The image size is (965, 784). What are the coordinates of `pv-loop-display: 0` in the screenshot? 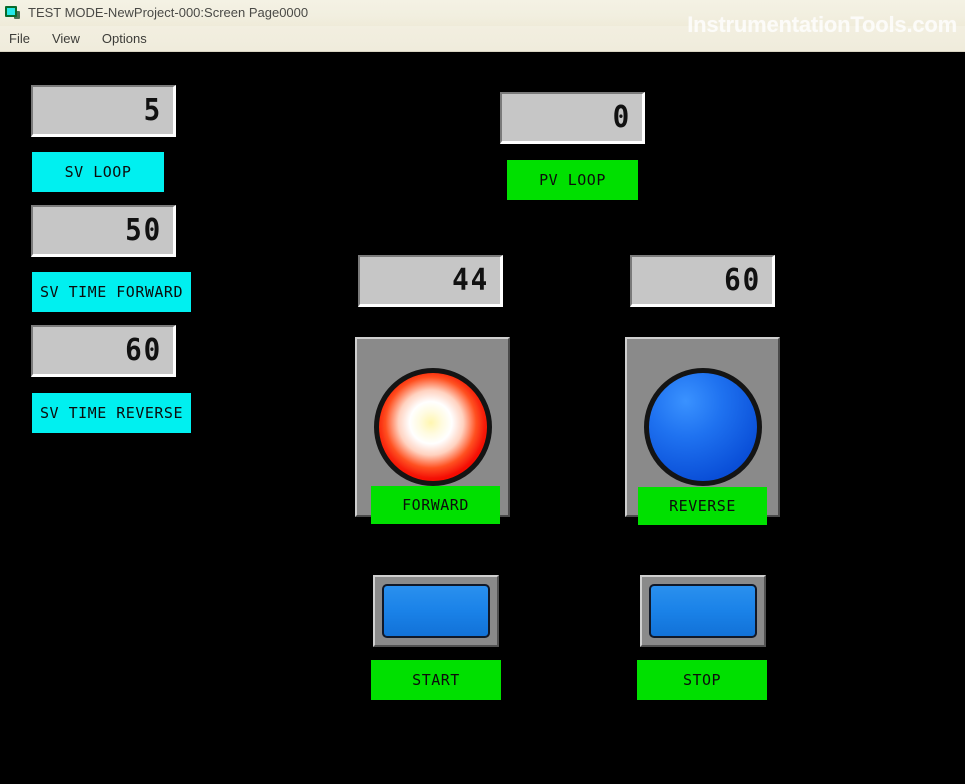 It's located at (572, 118).